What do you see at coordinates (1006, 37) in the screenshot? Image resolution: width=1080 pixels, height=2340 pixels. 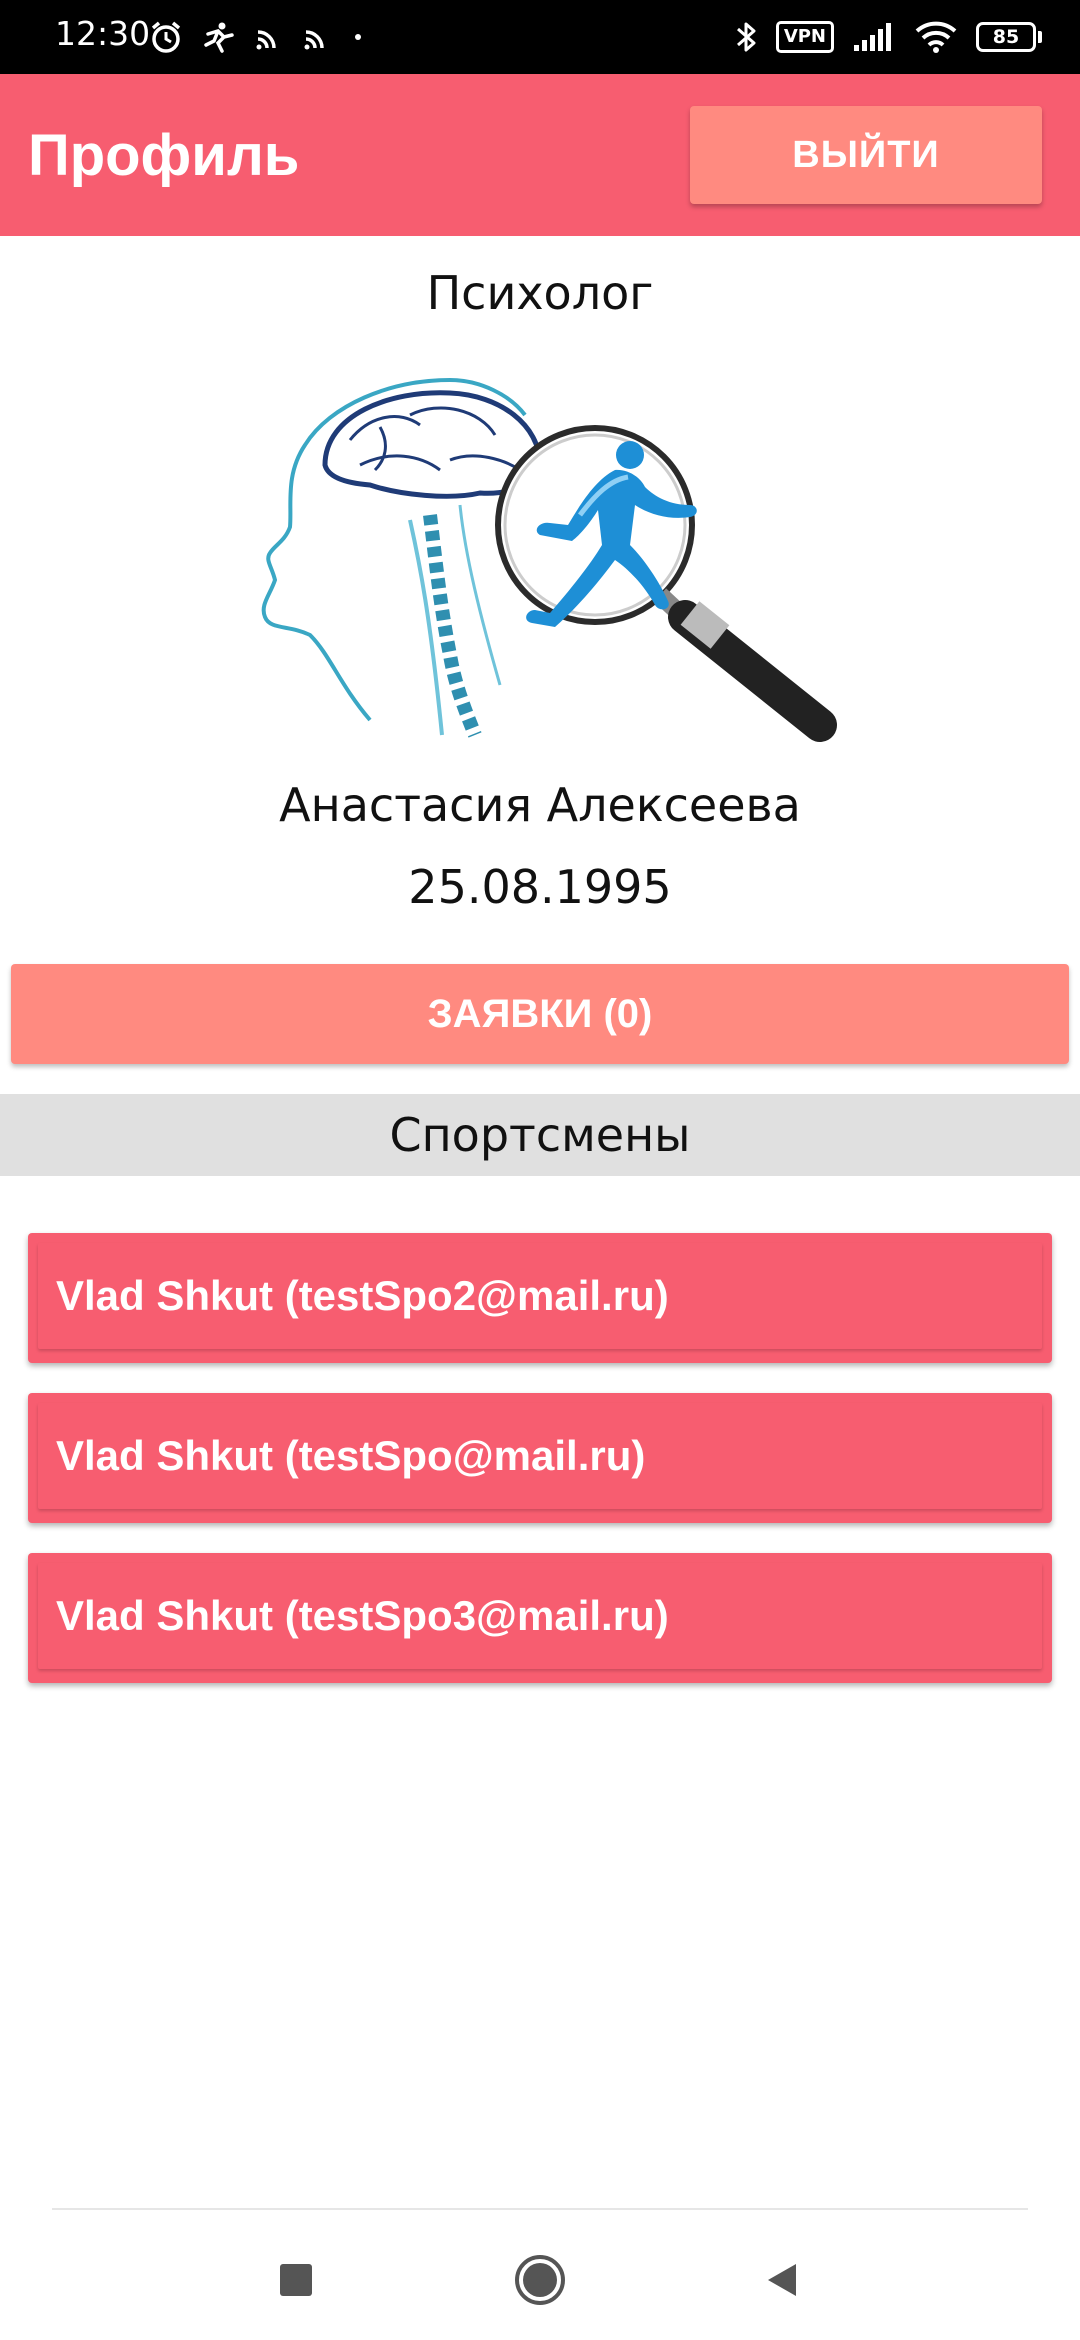 I see `battery-level: 85` at bounding box center [1006, 37].